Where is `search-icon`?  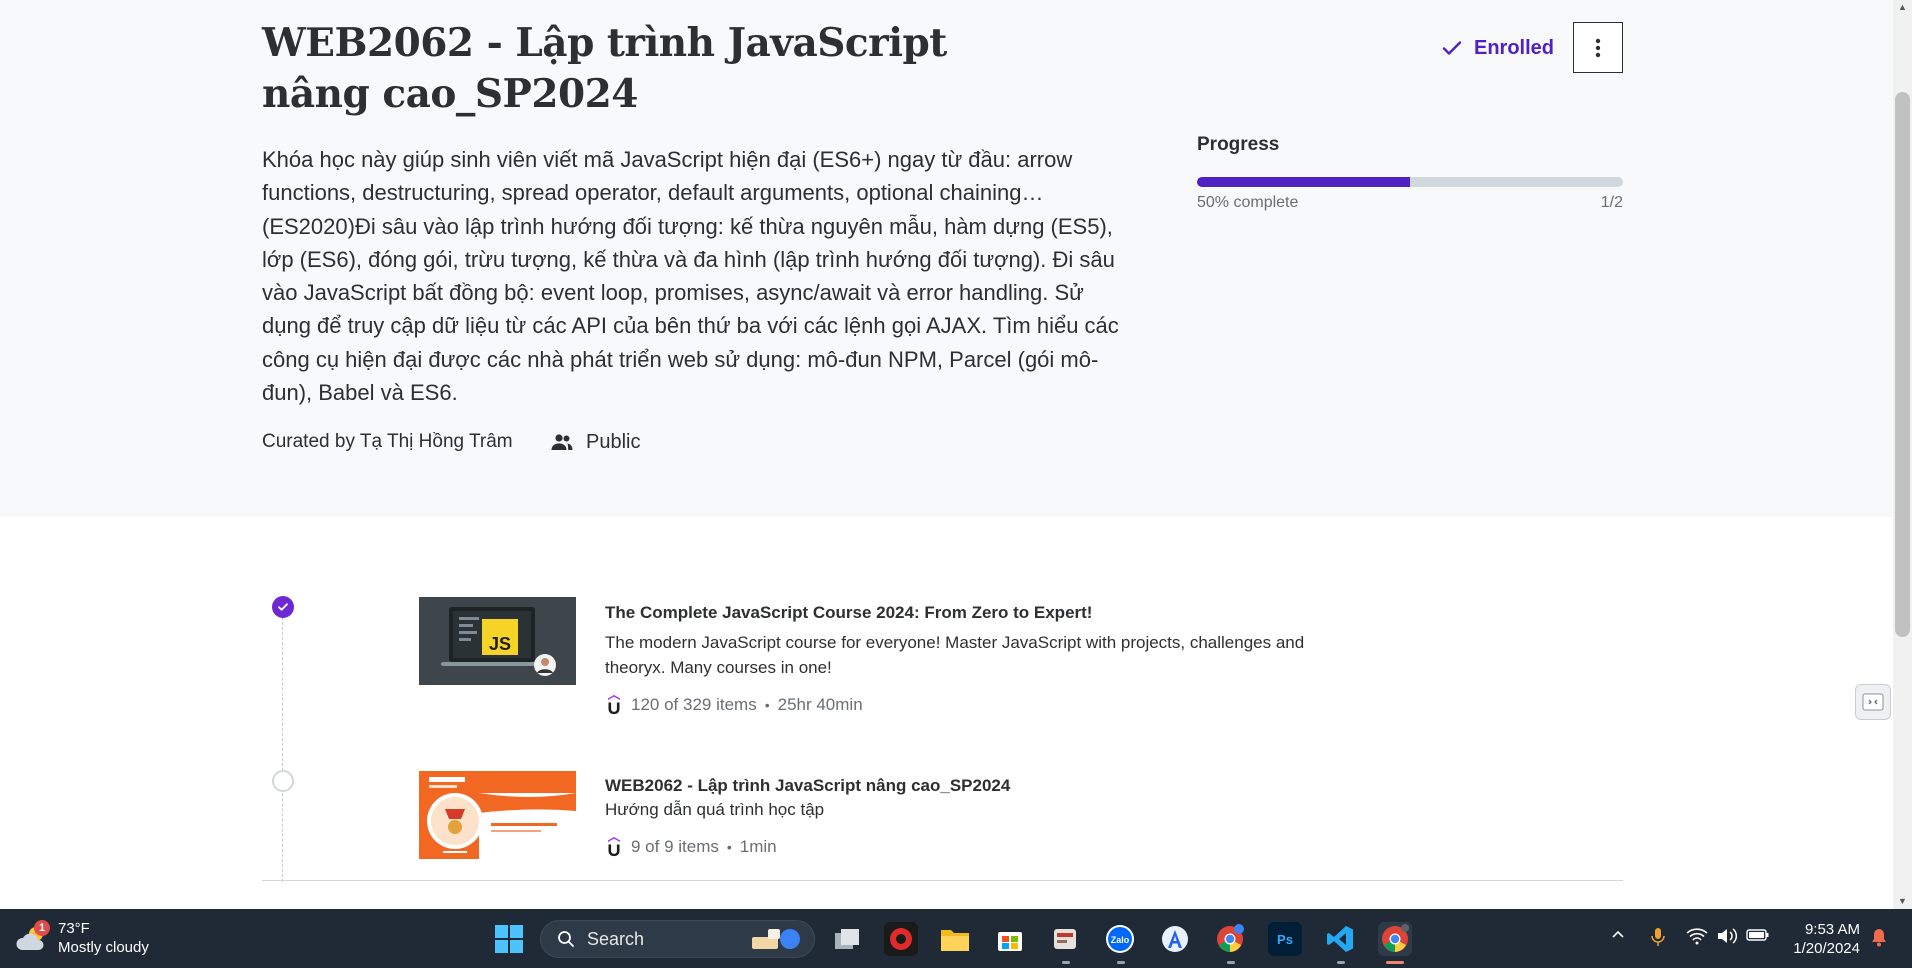
search-icon is located at coordinates (566, 939).